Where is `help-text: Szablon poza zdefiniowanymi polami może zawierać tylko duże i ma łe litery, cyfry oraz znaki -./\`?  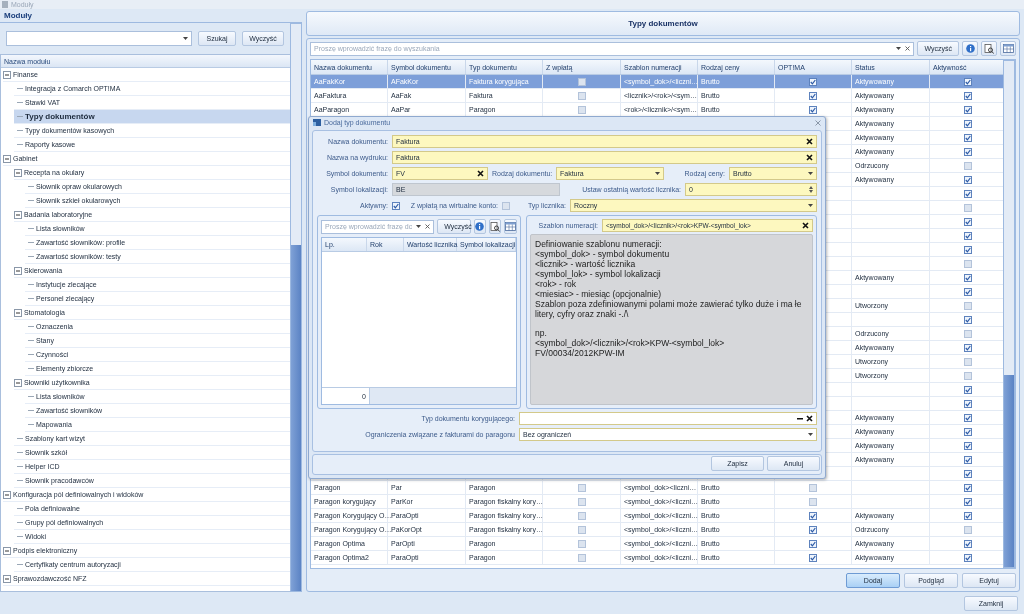 help-text: Szablon poza zdefiniowanymi polami może zawierać tylko duże i ma łe litery, cyfry oraz znaki -./\ is located at coordinates (669, 309).